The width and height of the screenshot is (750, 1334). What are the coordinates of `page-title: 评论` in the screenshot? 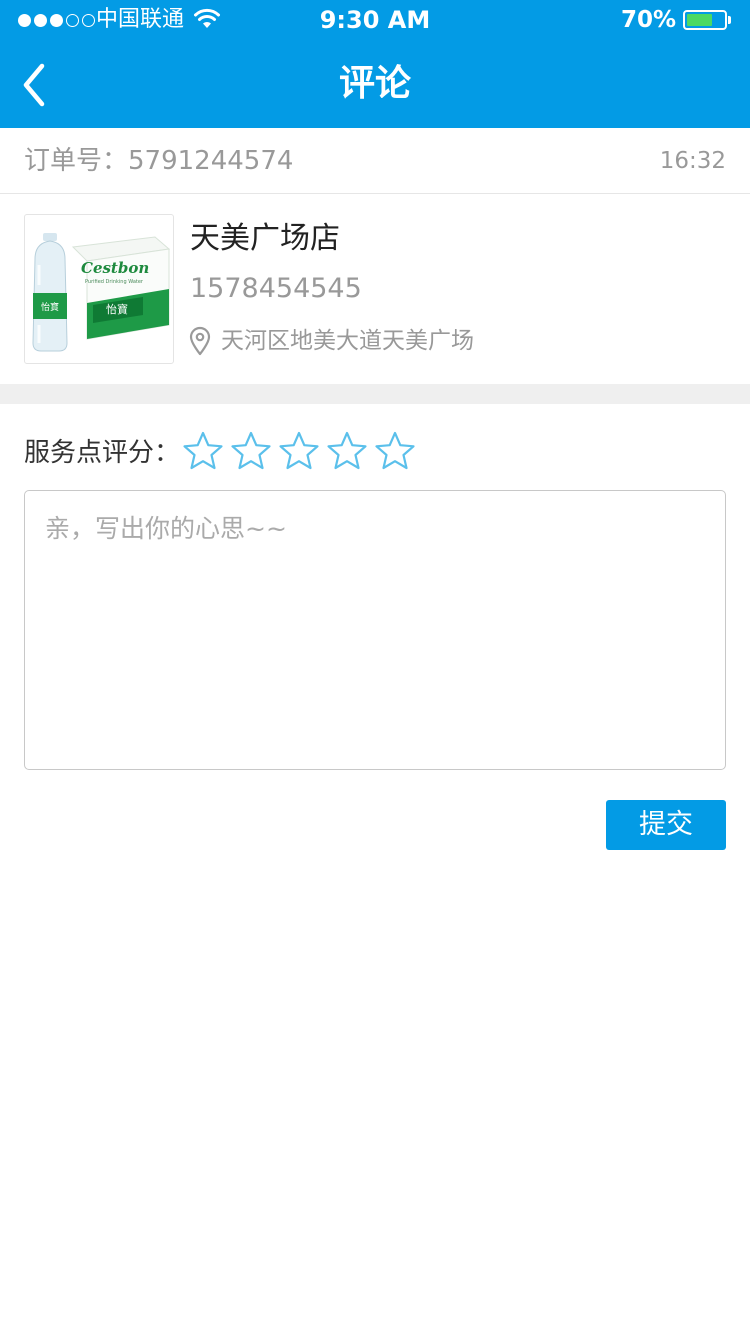 It's located at (374, 83).